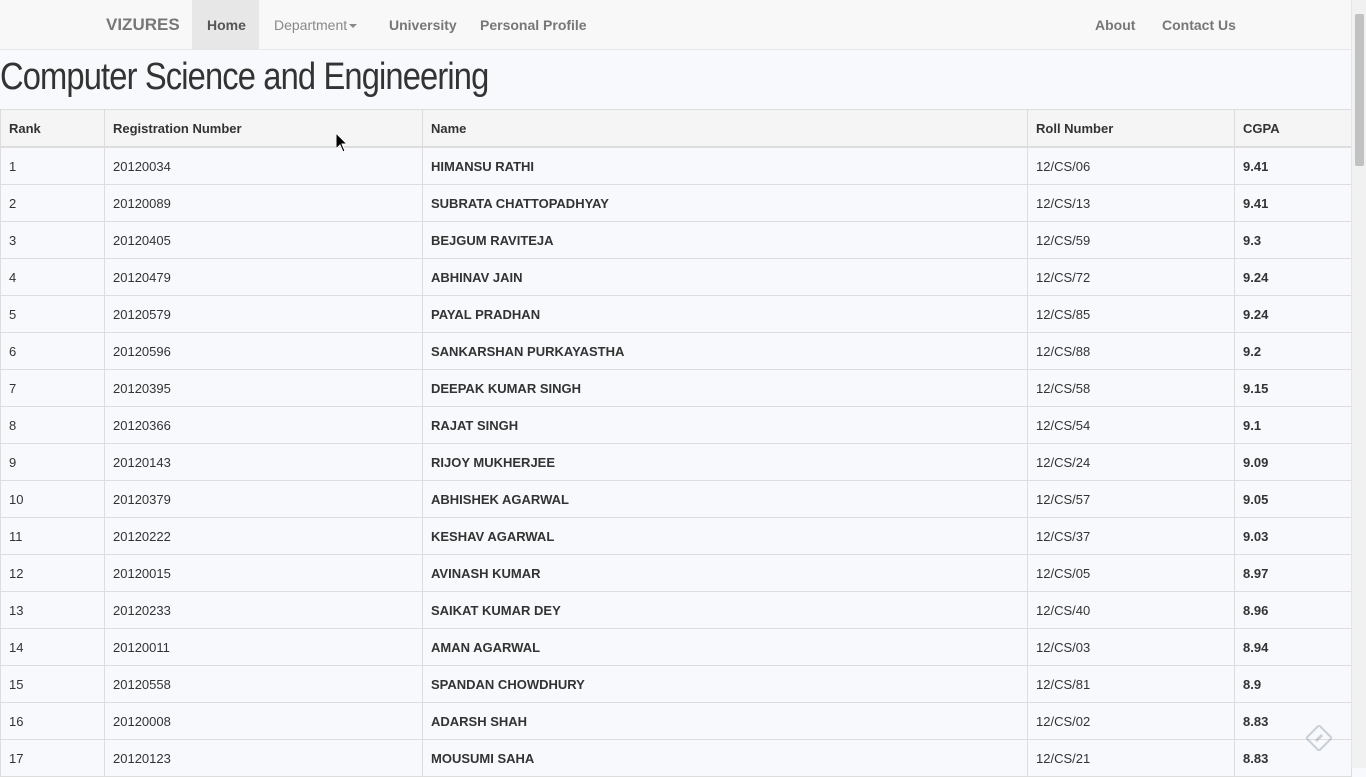 This screenshot has width=1366, height=777. I want to click on cell-name: DEEPAK KUMAR SINGH, so click(725, 388).